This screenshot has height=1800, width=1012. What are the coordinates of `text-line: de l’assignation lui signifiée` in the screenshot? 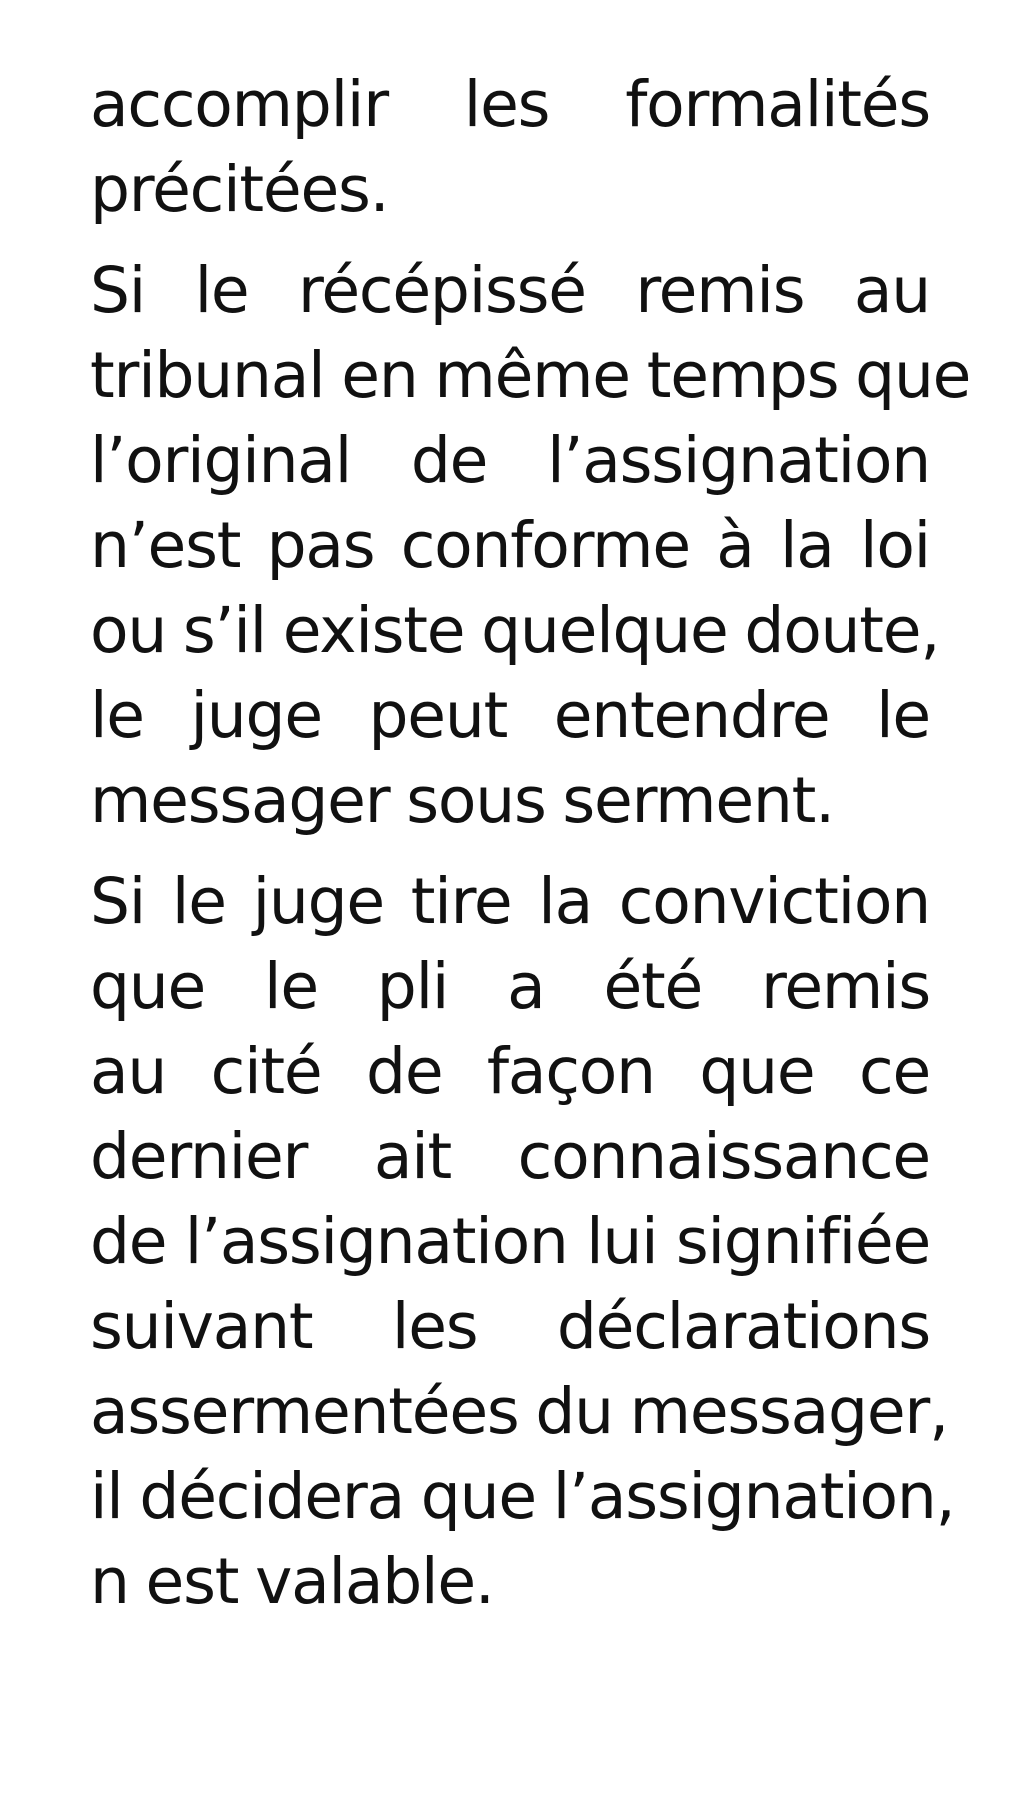 It's located at (510, 1241).